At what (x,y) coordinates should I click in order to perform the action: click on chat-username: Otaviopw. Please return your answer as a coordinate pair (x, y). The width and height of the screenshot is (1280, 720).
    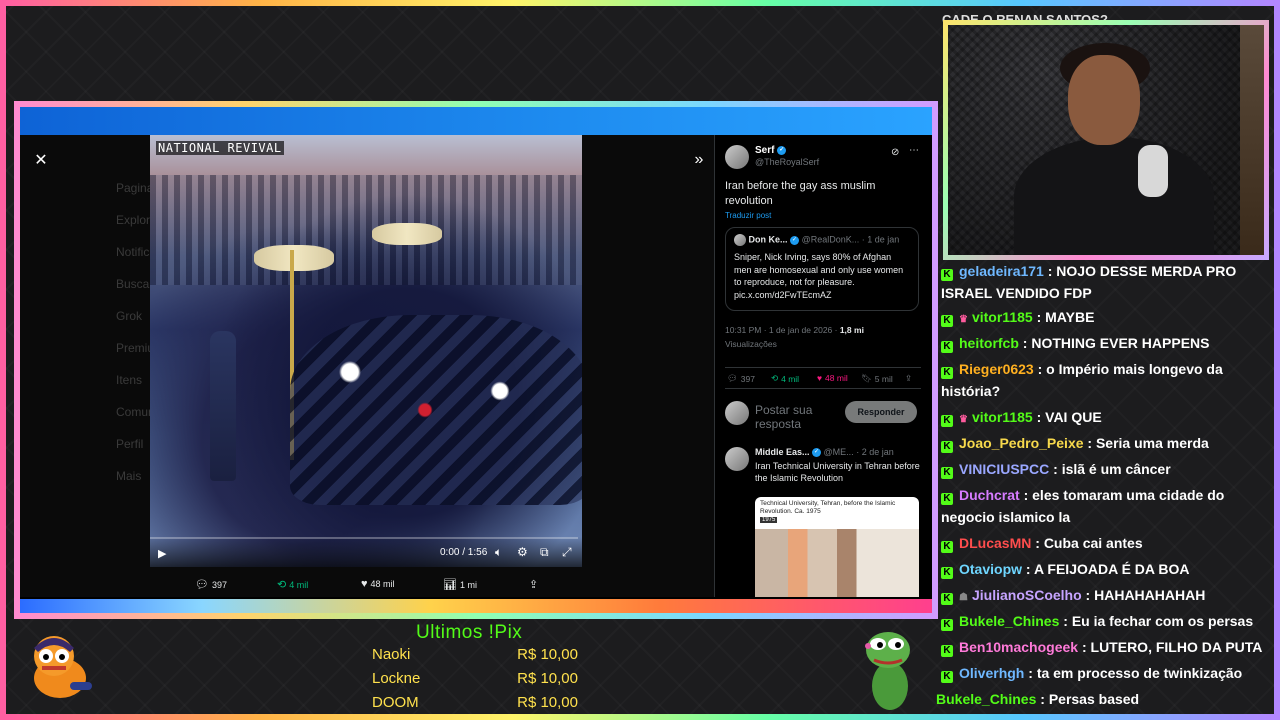
    Looking at the image, I should click on (990, 569).